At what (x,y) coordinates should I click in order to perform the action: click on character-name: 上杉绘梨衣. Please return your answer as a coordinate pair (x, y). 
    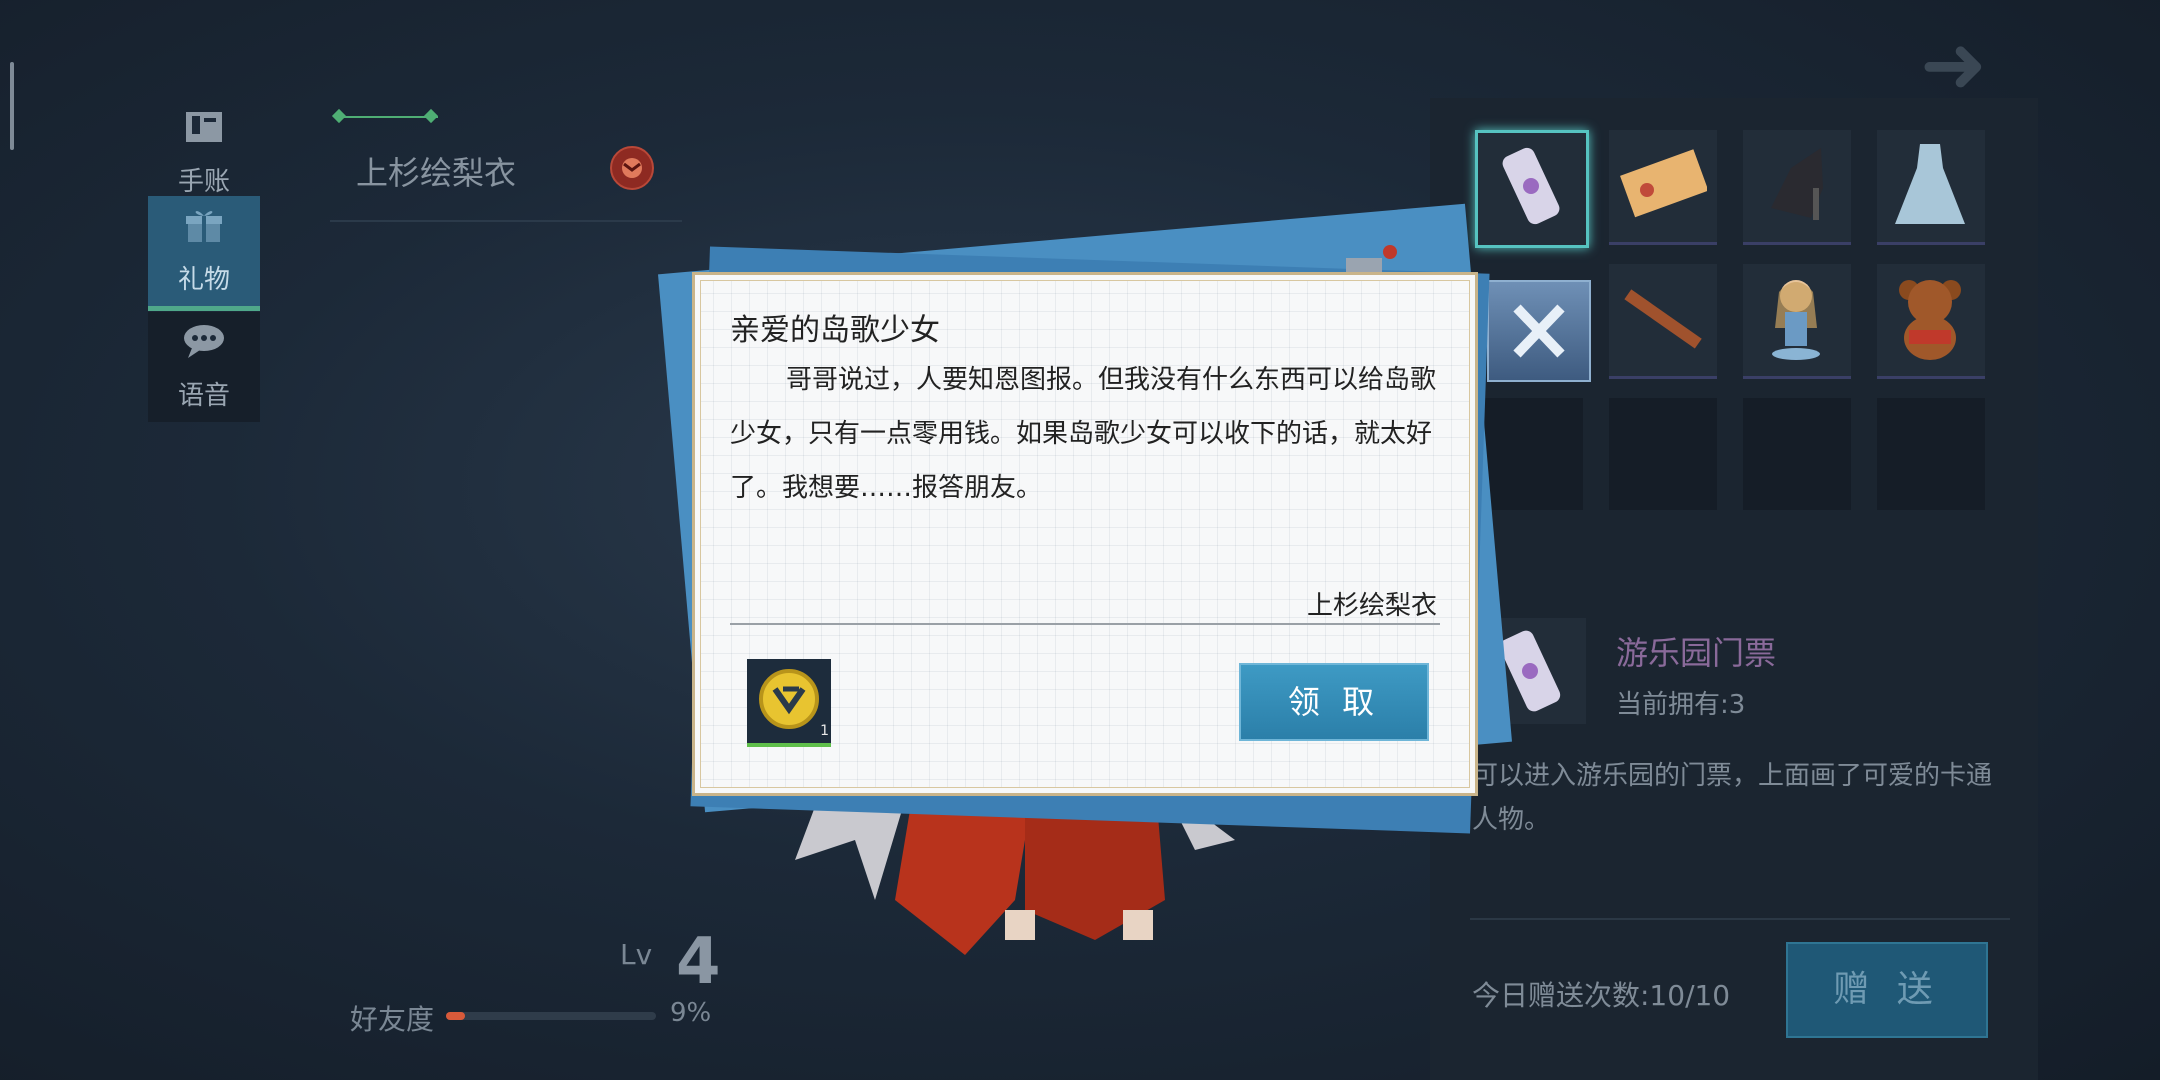
    Looking at the image, I should click on (436, 173).